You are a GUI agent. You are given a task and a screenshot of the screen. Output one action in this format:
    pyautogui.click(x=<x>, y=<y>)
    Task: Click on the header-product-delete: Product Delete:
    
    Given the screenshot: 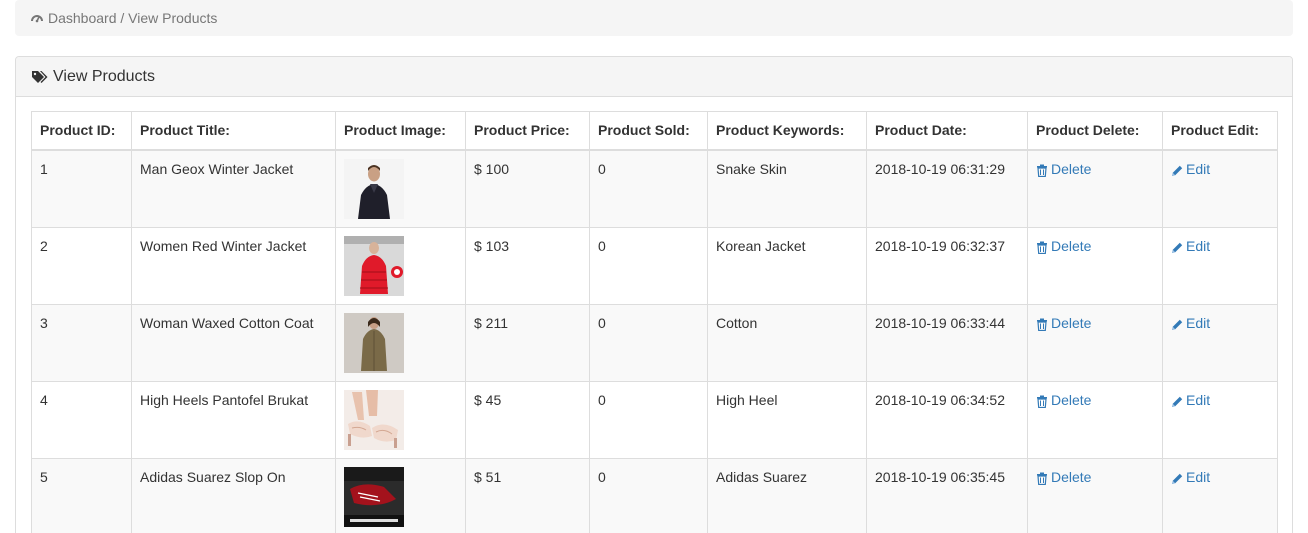 What is the action you would take?
    pyautogui.click(x=1095, y=131)
    